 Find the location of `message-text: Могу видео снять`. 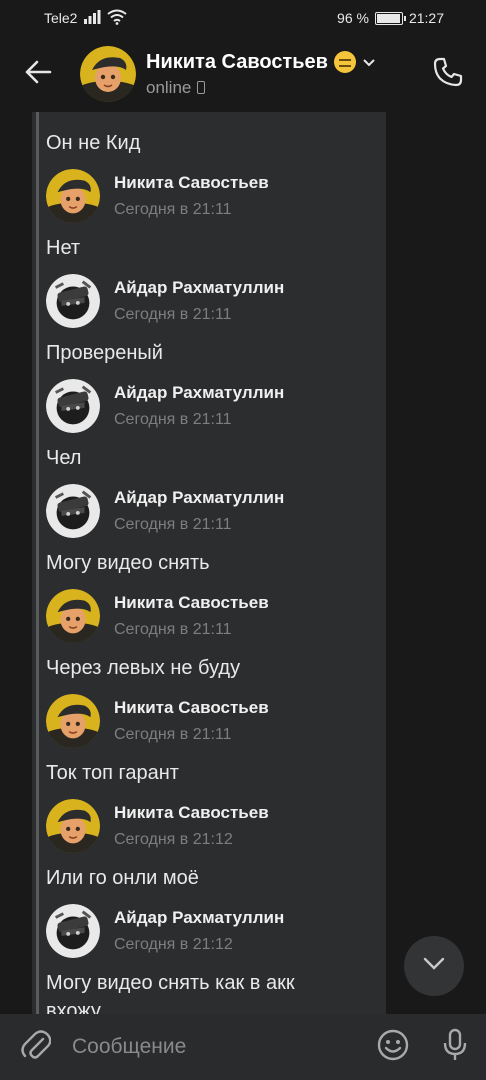

message-text: Могу видео снять is located at coordinates (128, 563).